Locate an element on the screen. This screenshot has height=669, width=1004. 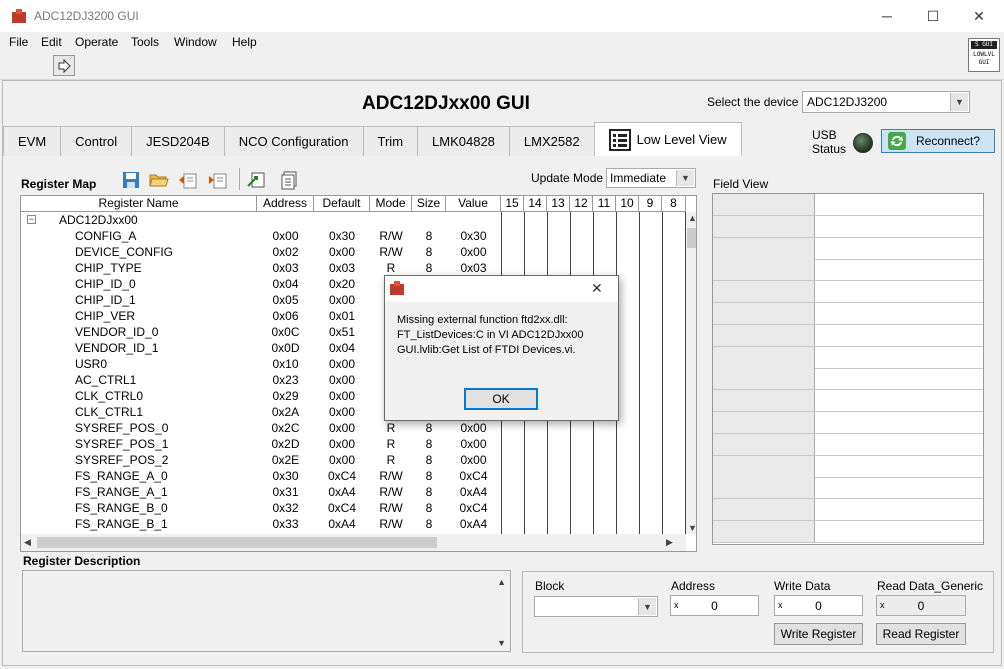
menu-file: File is located at coordinates (18, 42).